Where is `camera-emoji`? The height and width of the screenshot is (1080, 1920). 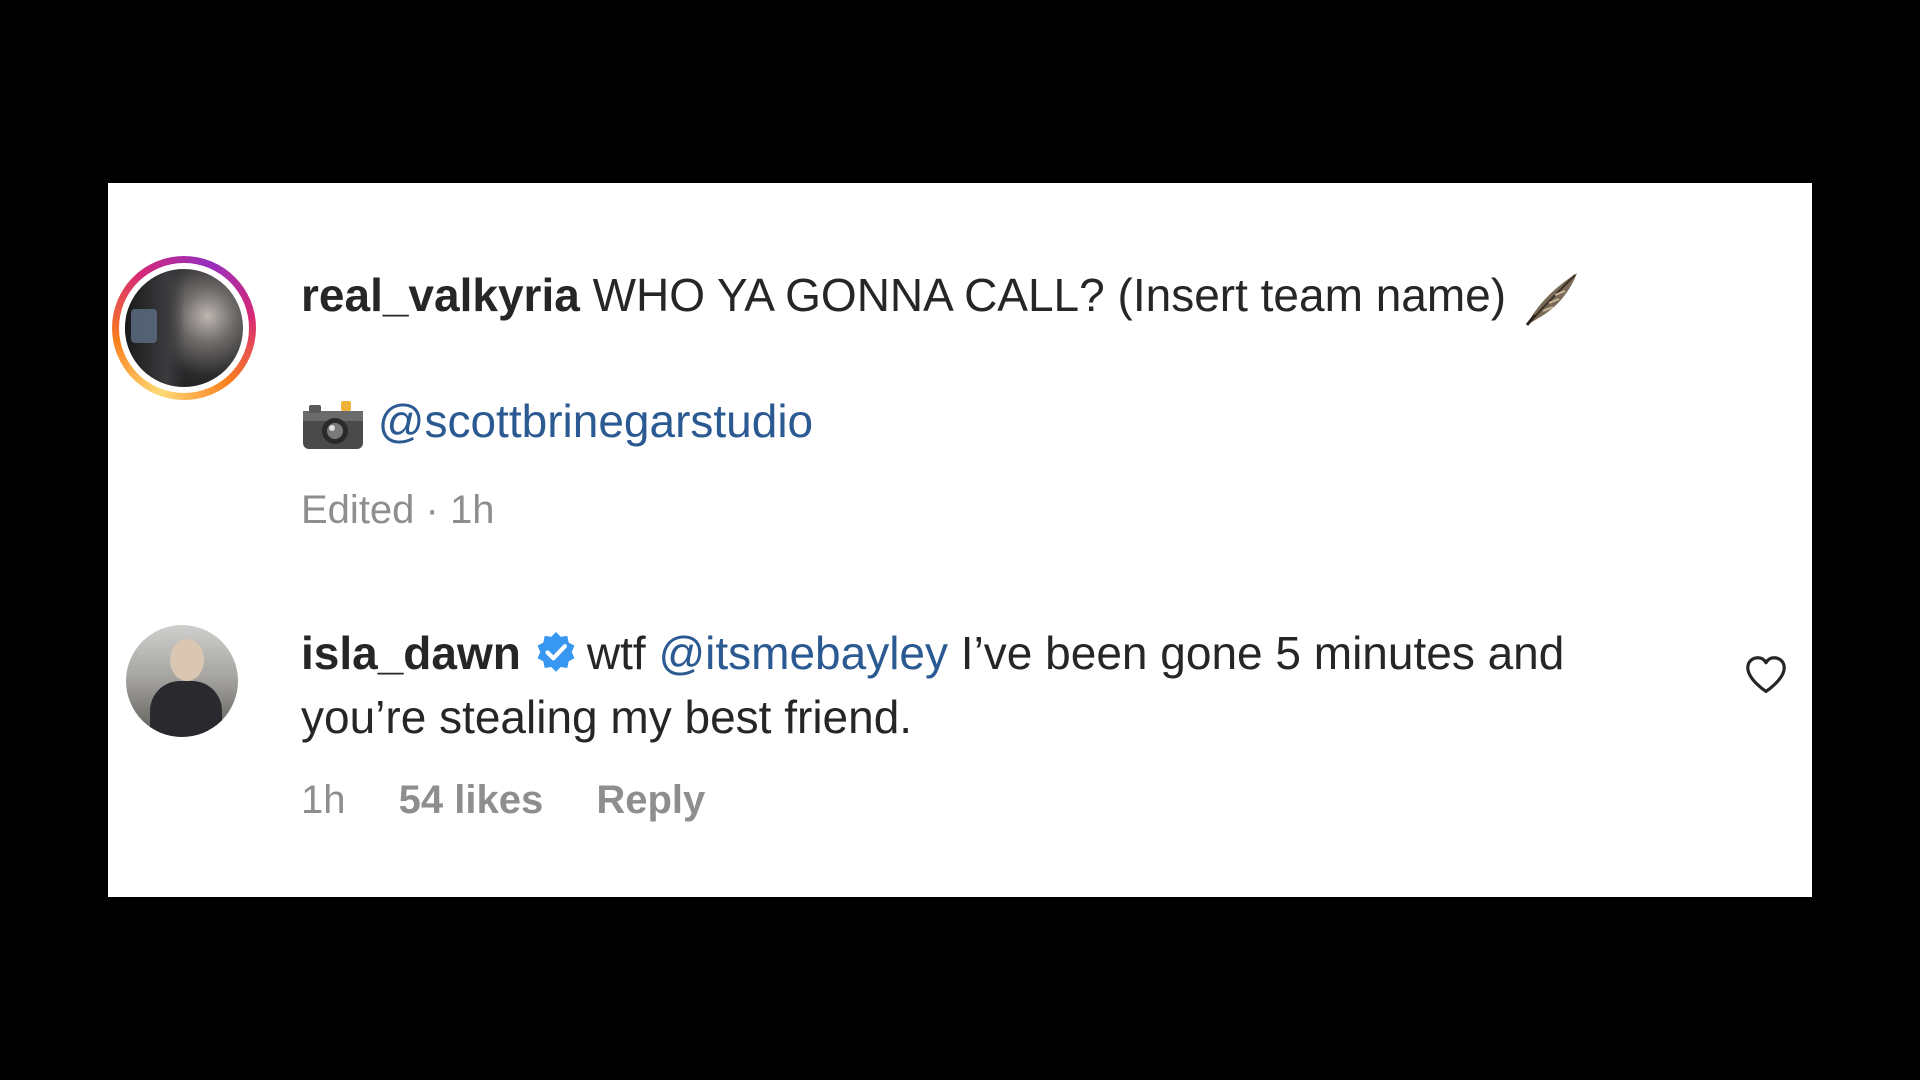 camera-emoji is located at coordinates (333, 424).